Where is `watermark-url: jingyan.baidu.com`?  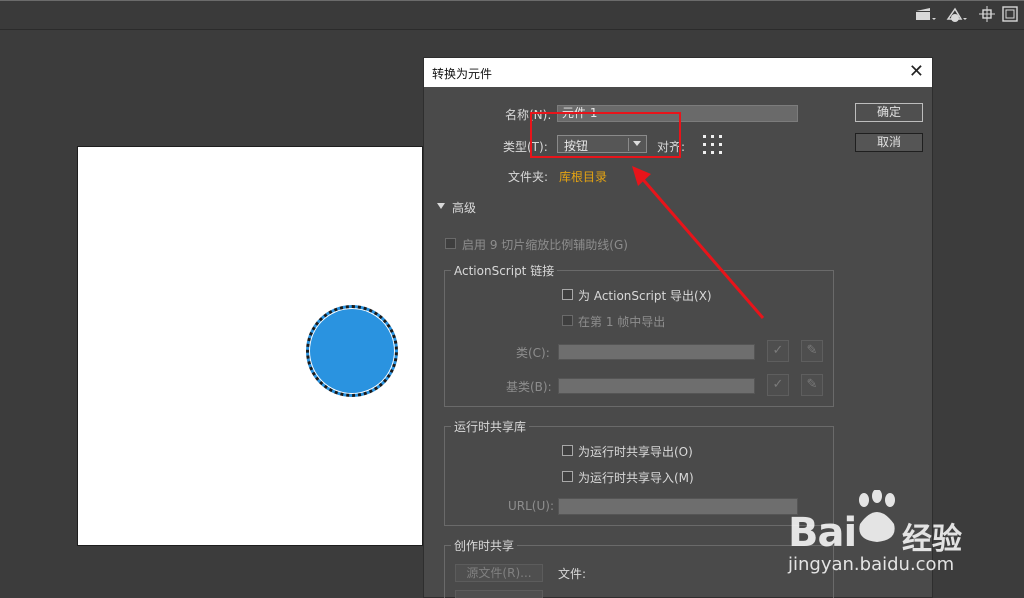 watermark-url: jingyan.baidu.com is located at coordinates (871, 564).